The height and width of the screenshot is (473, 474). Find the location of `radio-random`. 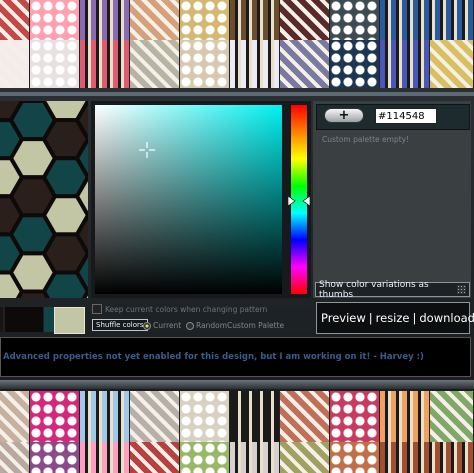

radio-random is located at coordinates (190, 325).